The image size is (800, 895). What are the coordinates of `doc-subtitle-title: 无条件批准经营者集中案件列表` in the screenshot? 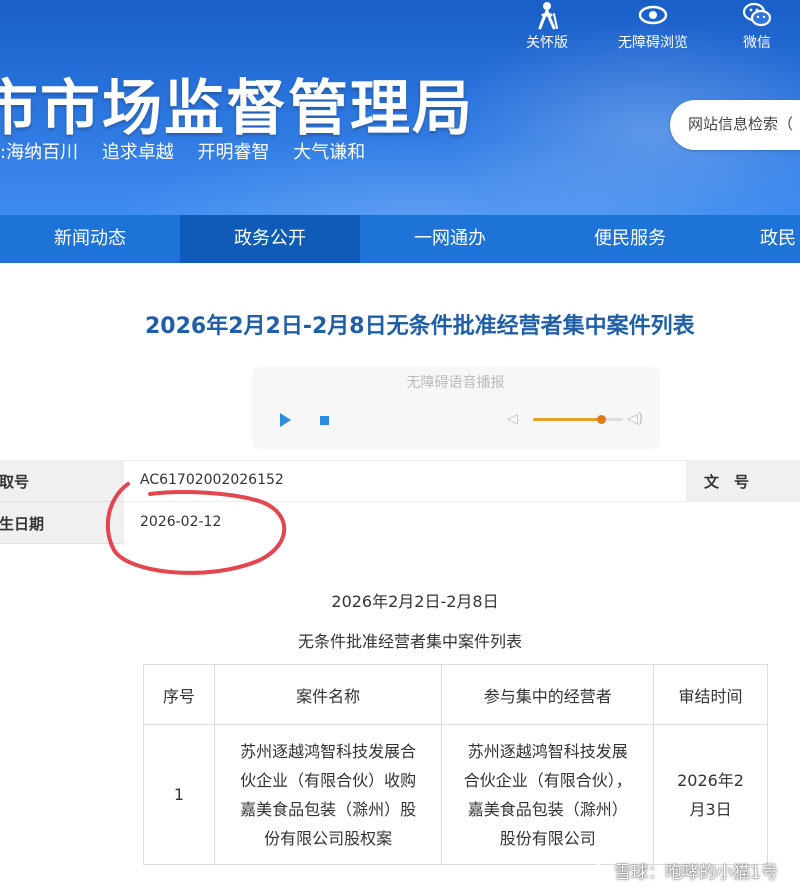 It's located at (409, 641).